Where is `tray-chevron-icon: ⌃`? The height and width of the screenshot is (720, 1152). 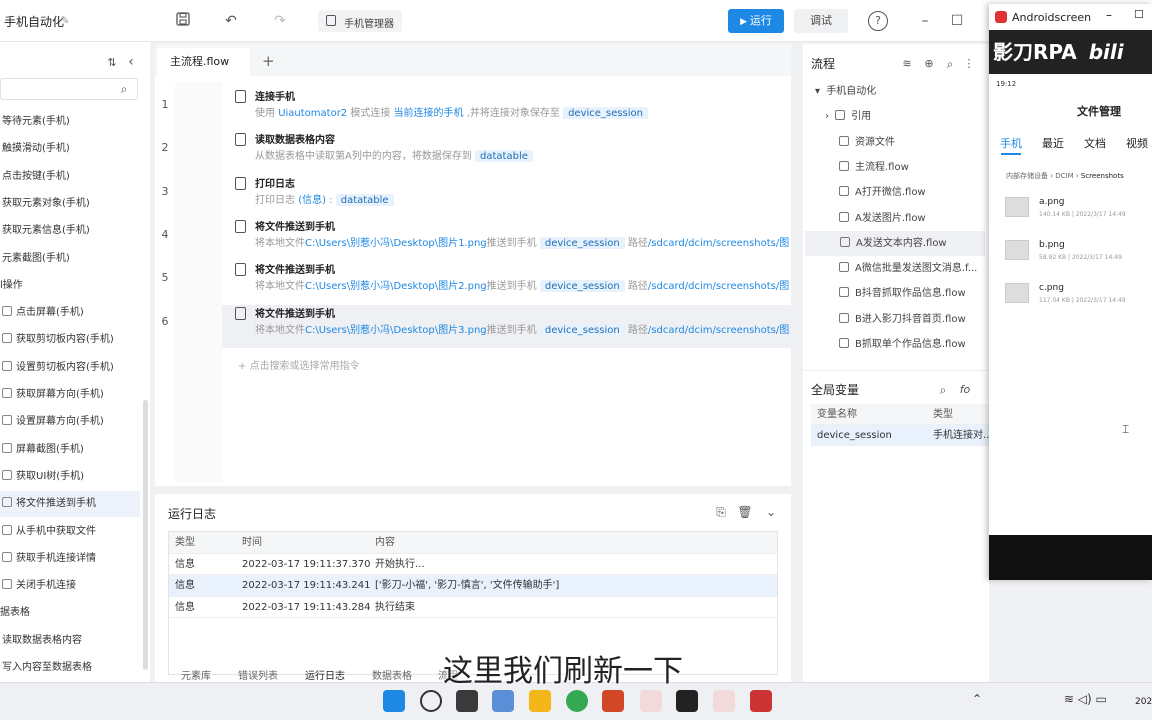
tray-chevron-icon: ⌃ is located at coordinates (977, 699).